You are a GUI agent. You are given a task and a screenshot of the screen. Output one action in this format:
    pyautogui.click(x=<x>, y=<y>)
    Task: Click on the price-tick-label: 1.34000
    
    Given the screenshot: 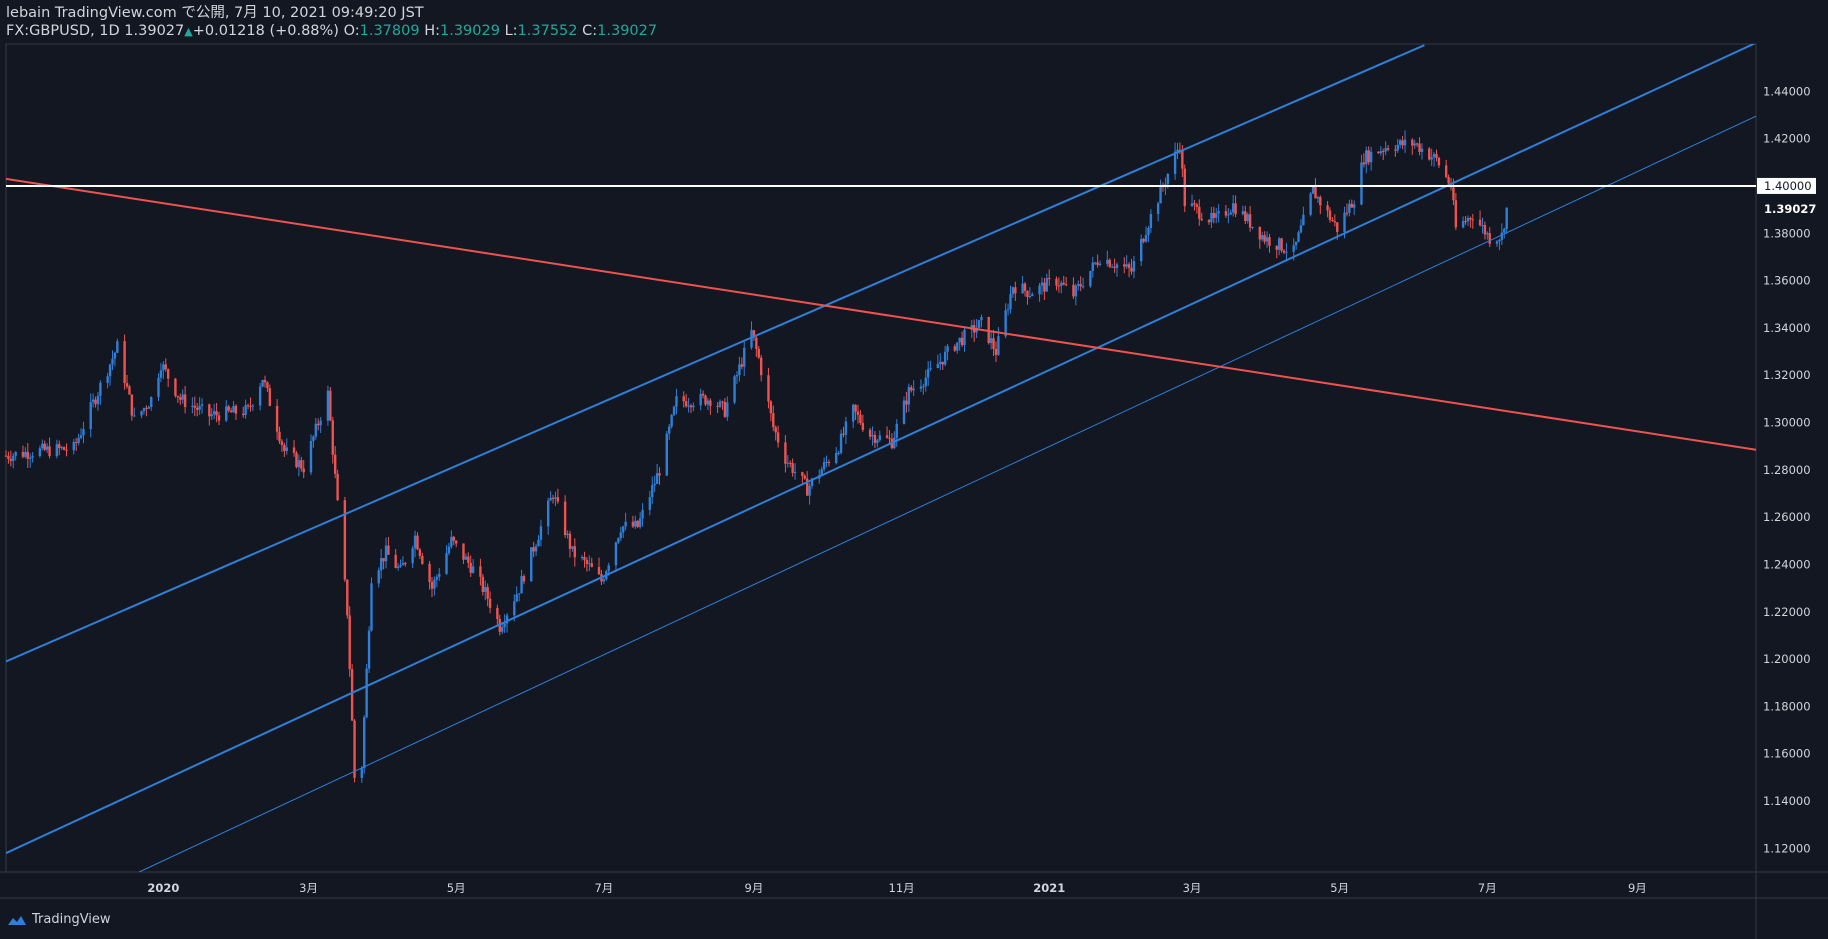 What is the action you would take?
    pyautogui.click(x=1787, y=328)
    